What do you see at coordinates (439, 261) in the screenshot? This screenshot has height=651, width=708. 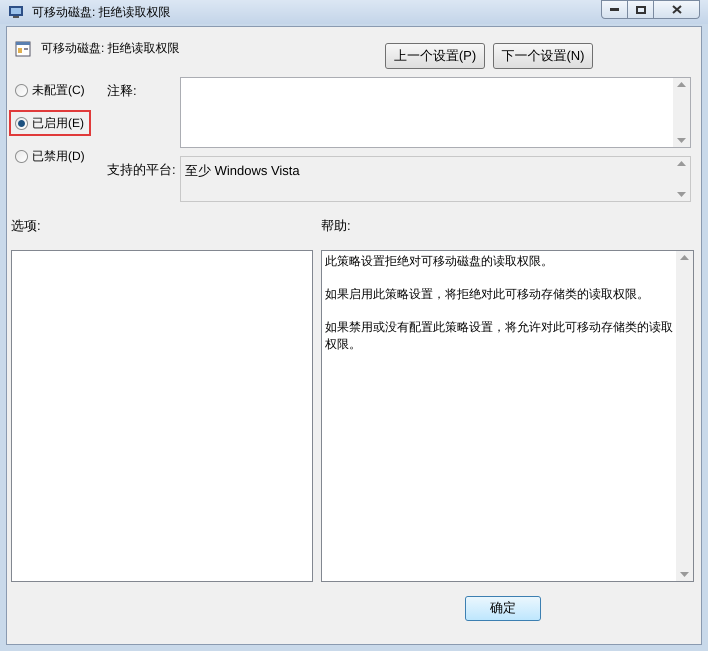 I see `help-text: 此策略设置拒绝对可移动磁盘的读取权限。` at bounding box center [439, 261].